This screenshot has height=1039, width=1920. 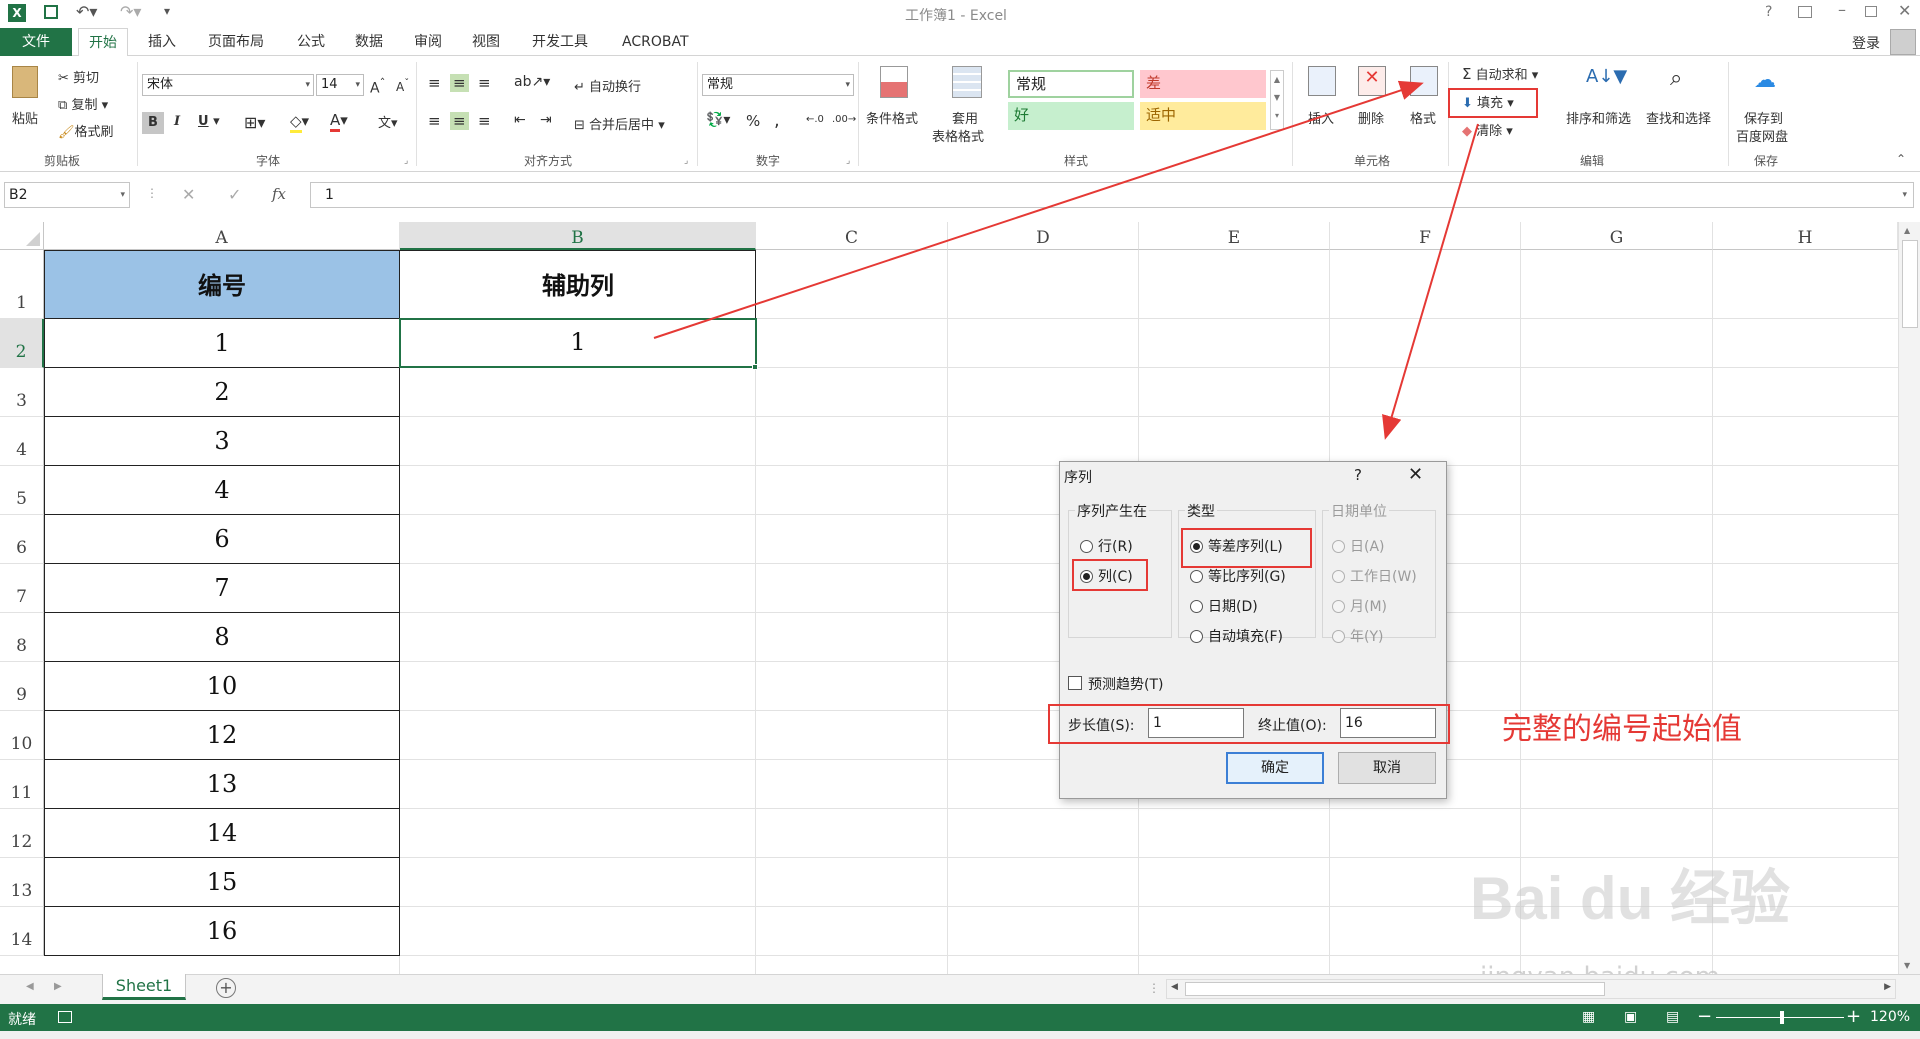 I want to click on sheet-next-icon: ▶, so click(x=58, y=986).